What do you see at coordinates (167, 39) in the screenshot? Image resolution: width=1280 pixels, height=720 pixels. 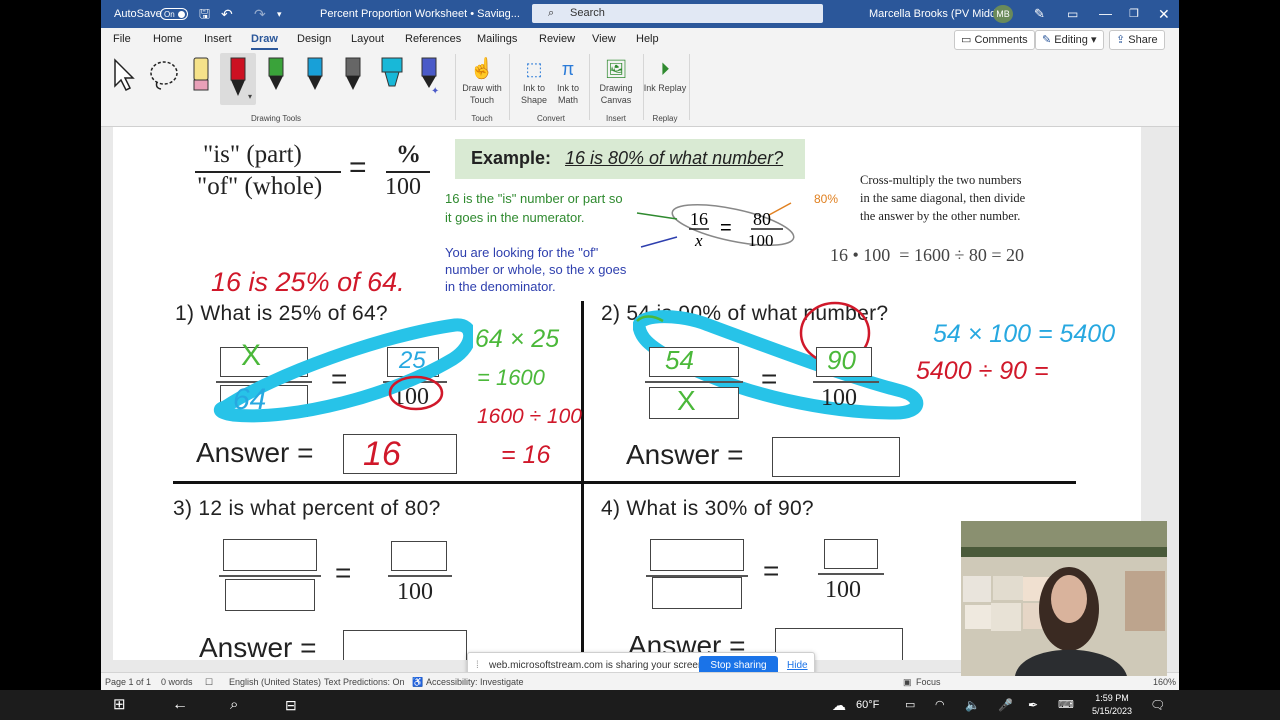 I see `tab-home: Home` at bounding box center [167, 39].